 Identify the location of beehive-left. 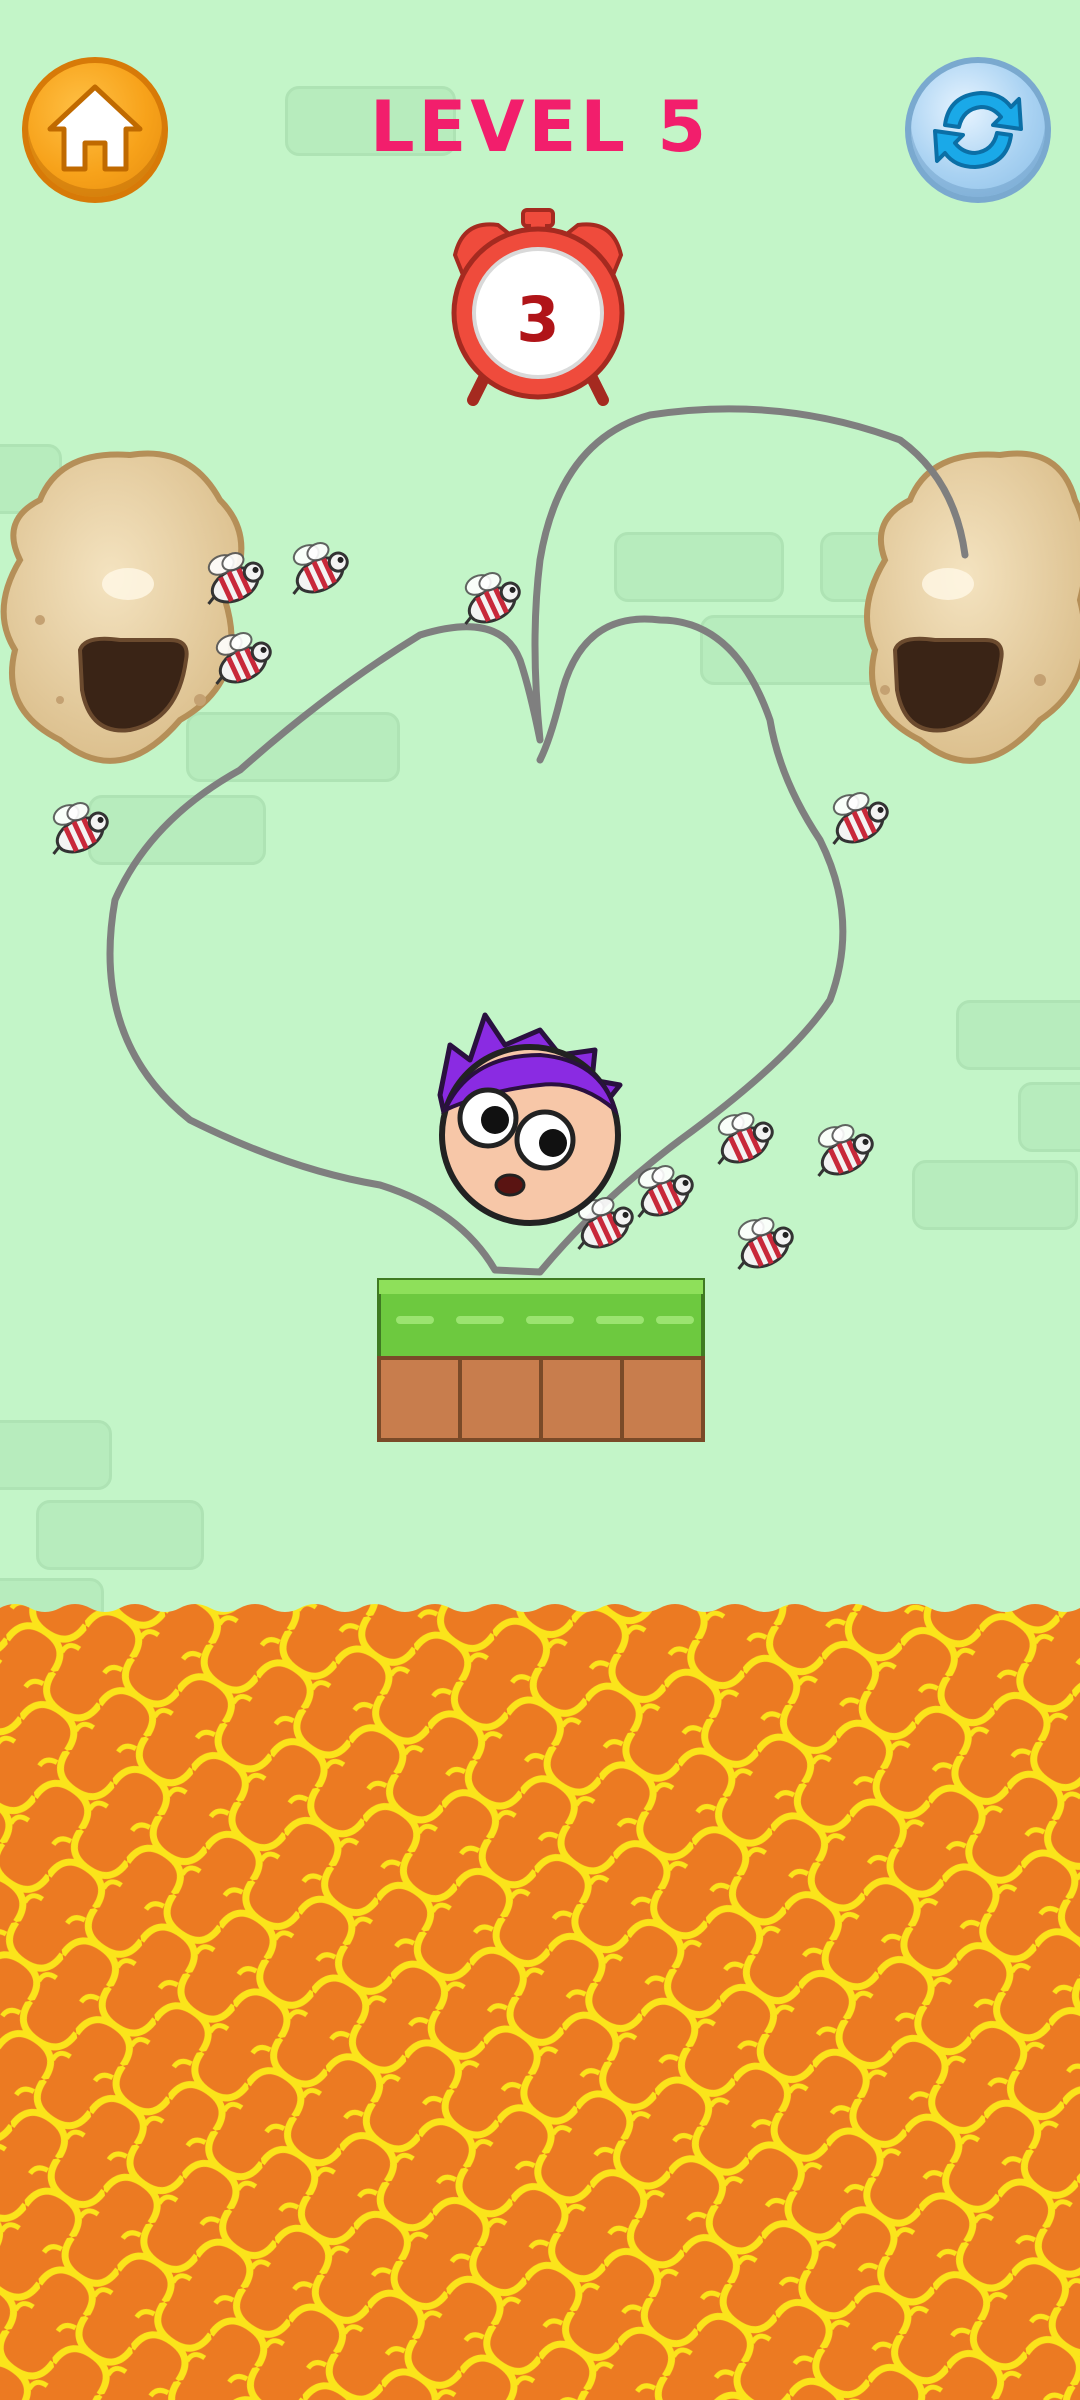
(122, 607).